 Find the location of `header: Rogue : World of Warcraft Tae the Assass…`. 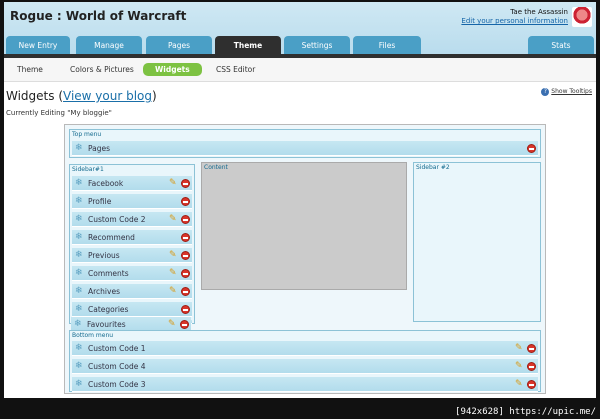

header: Rogue : World of Warcraft Tae the Assass… is located at coordinates (300, 29).